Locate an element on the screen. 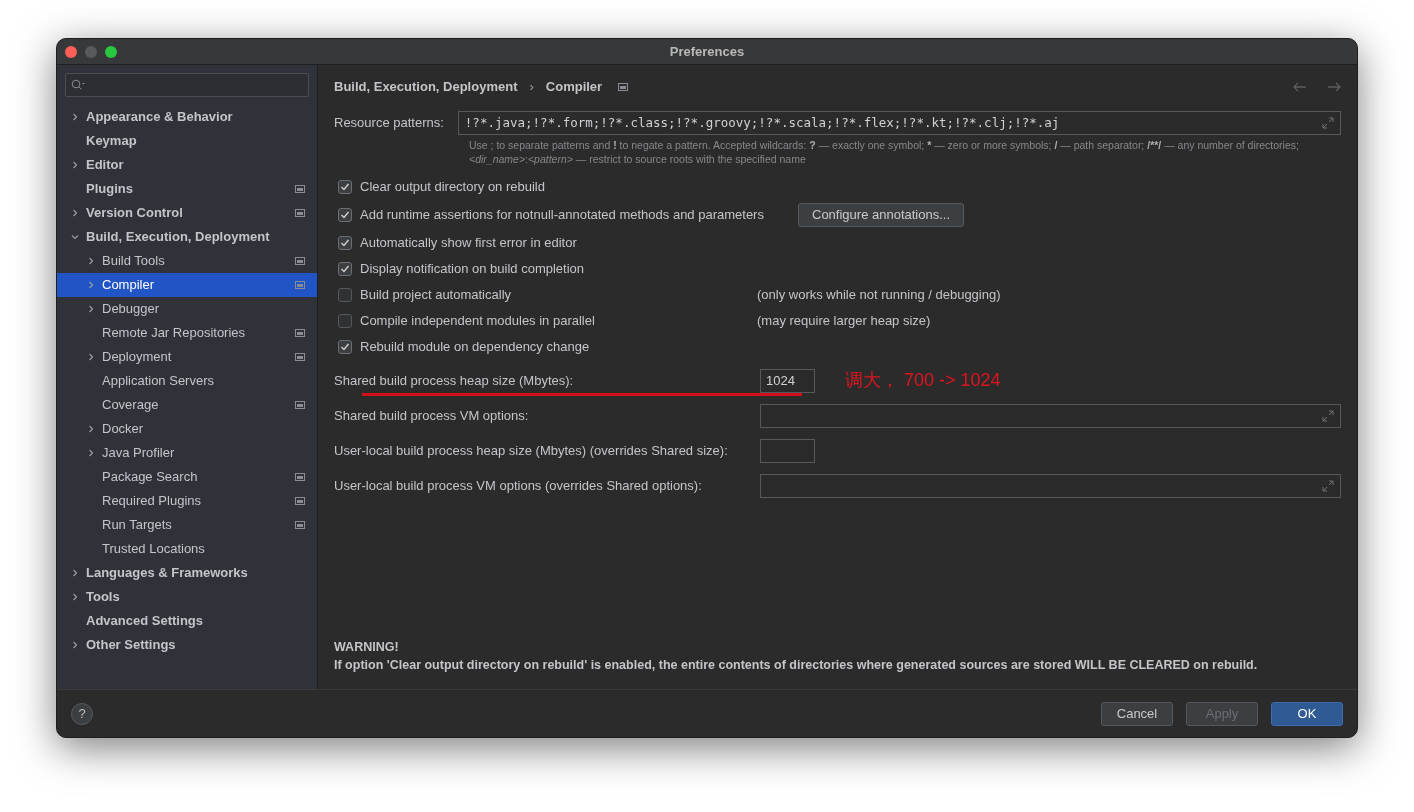  field-label: User-local build process VM options (overrides Shared options): is located at coordinates (518, 485).